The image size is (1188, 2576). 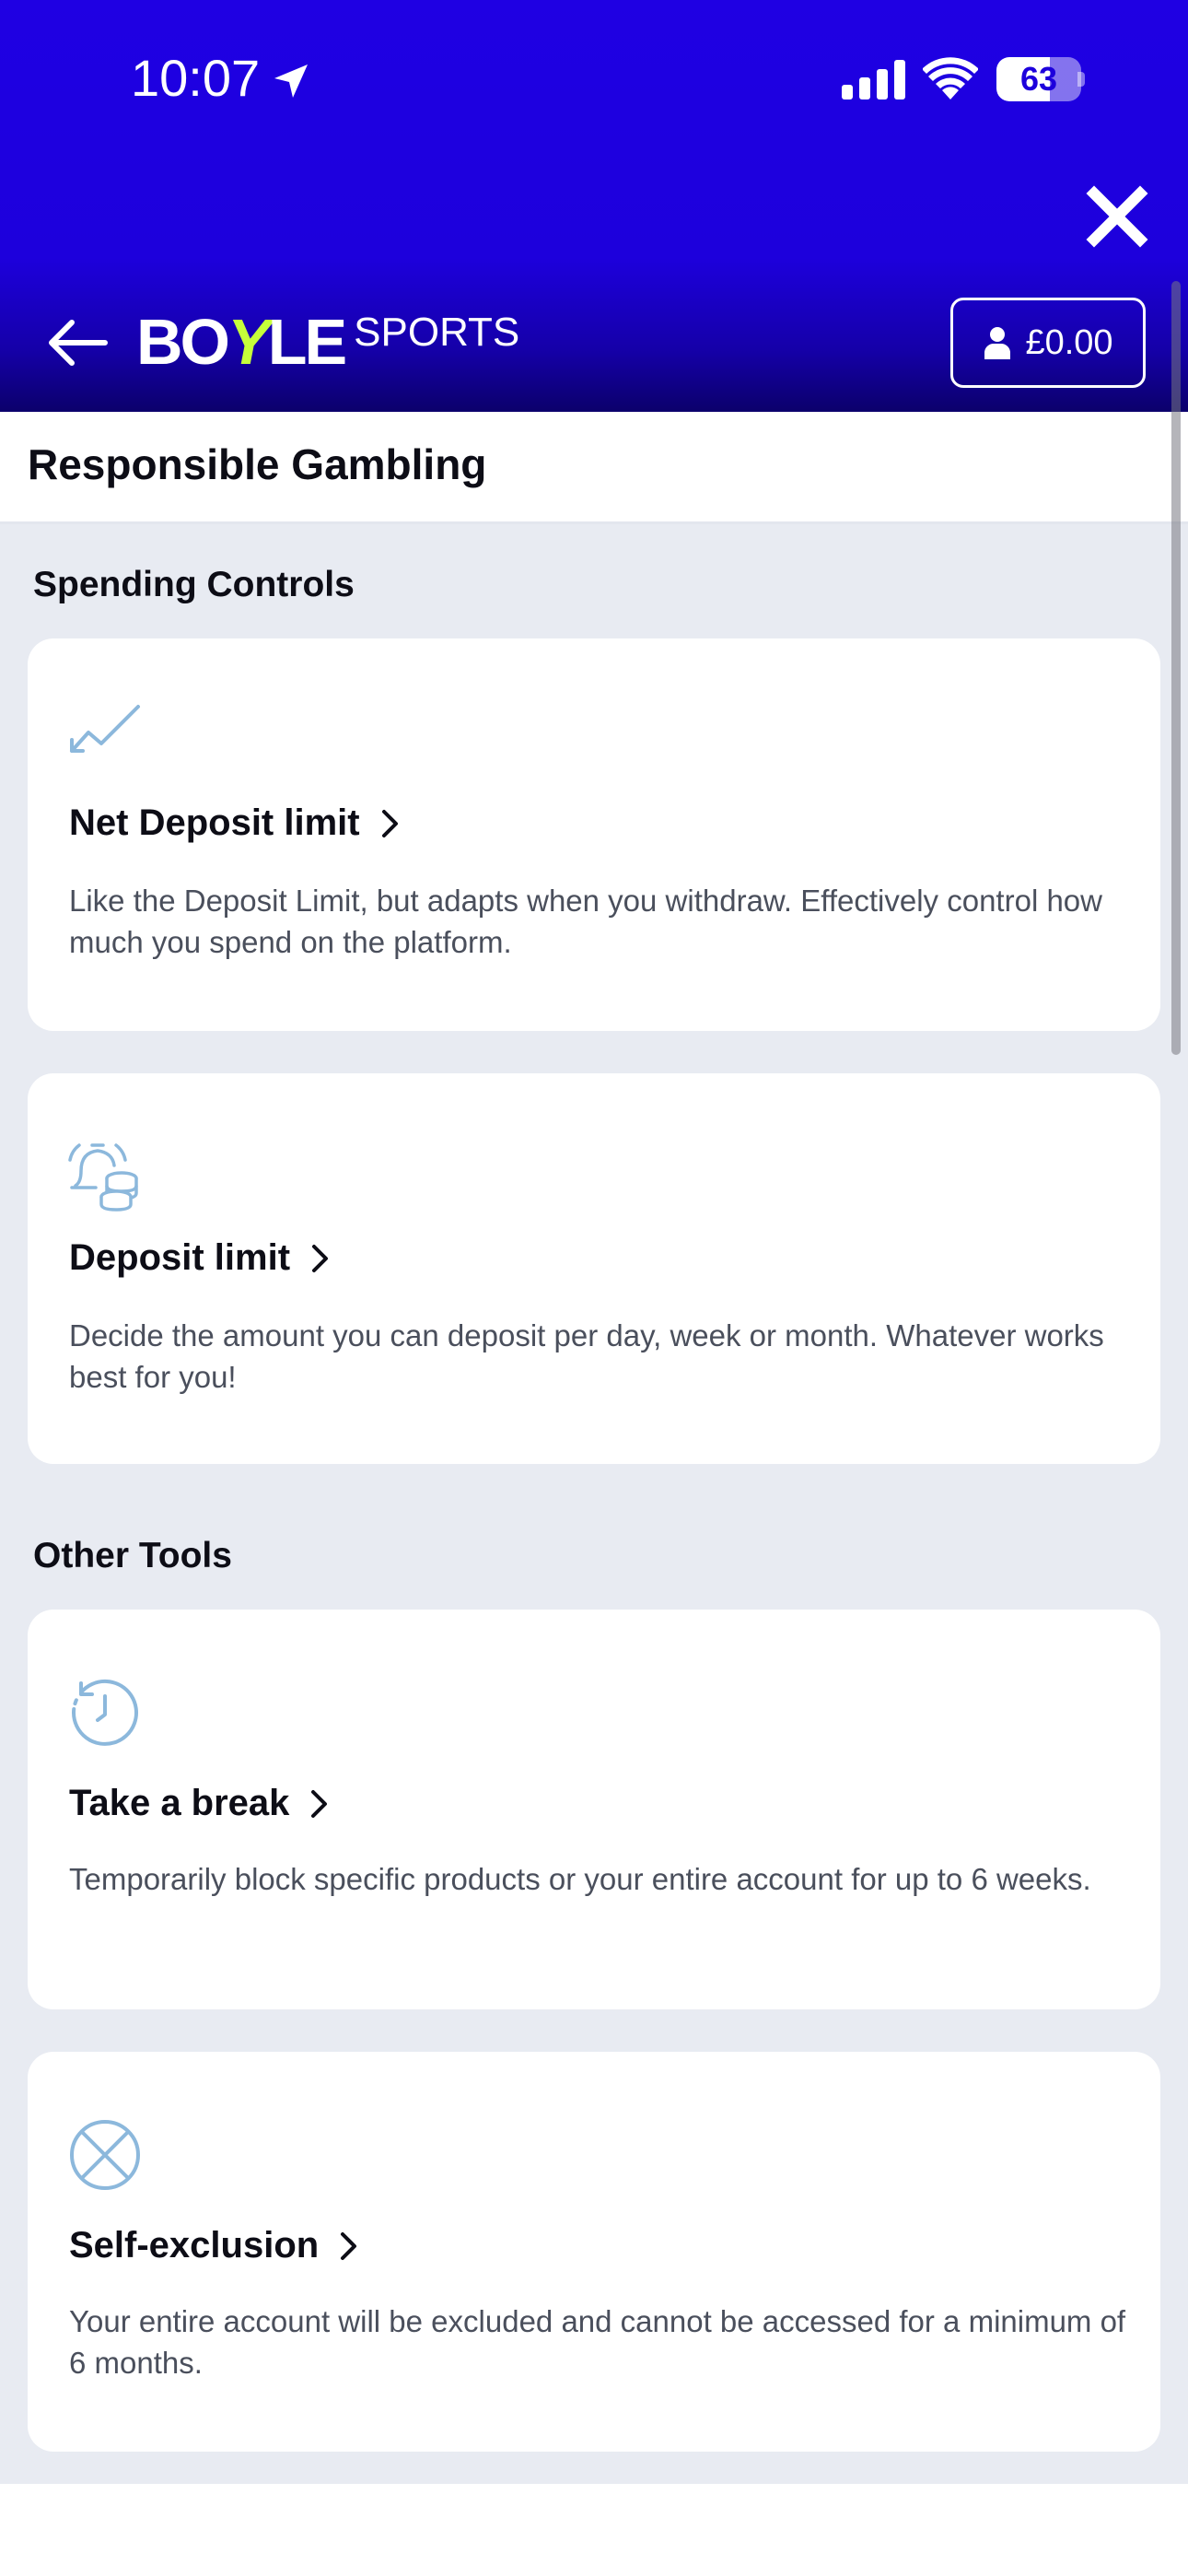 What do you see at coordinates (257, 464) in the screenshot?
I see `page-title: Responsible Gambling` at bounding box center [257, 464].